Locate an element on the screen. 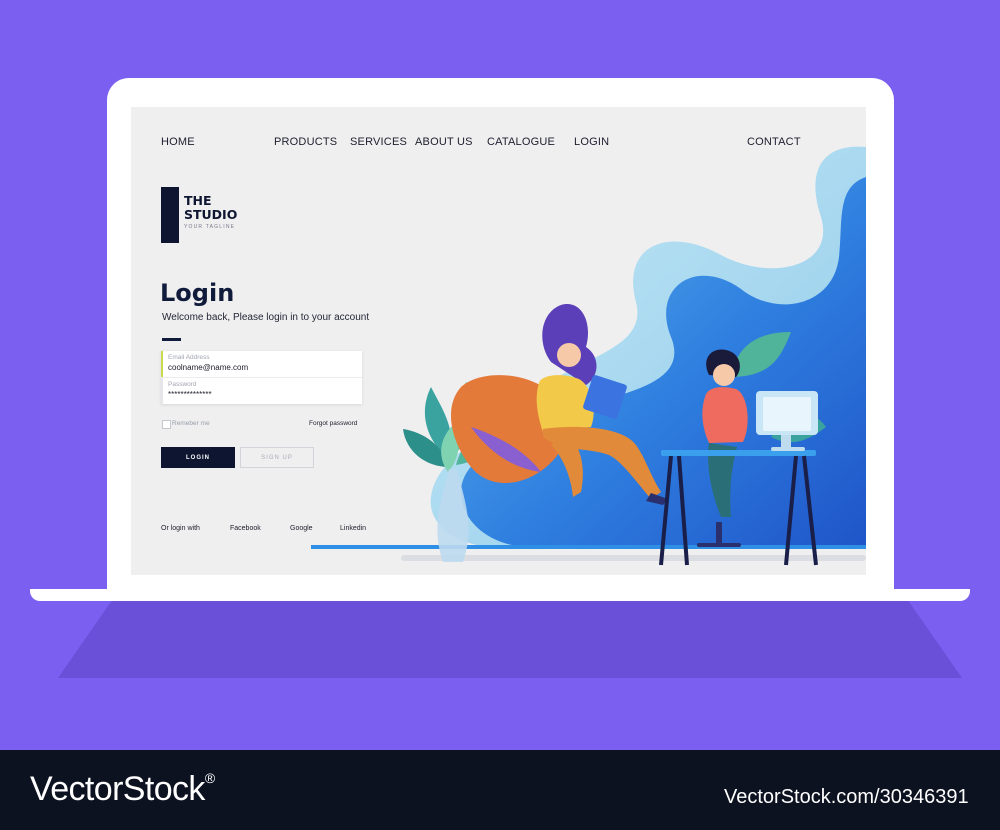 The width and height of the screenshot is (1000, 830). watermark-brand: VectorStock is located at coordinates (117, 789).